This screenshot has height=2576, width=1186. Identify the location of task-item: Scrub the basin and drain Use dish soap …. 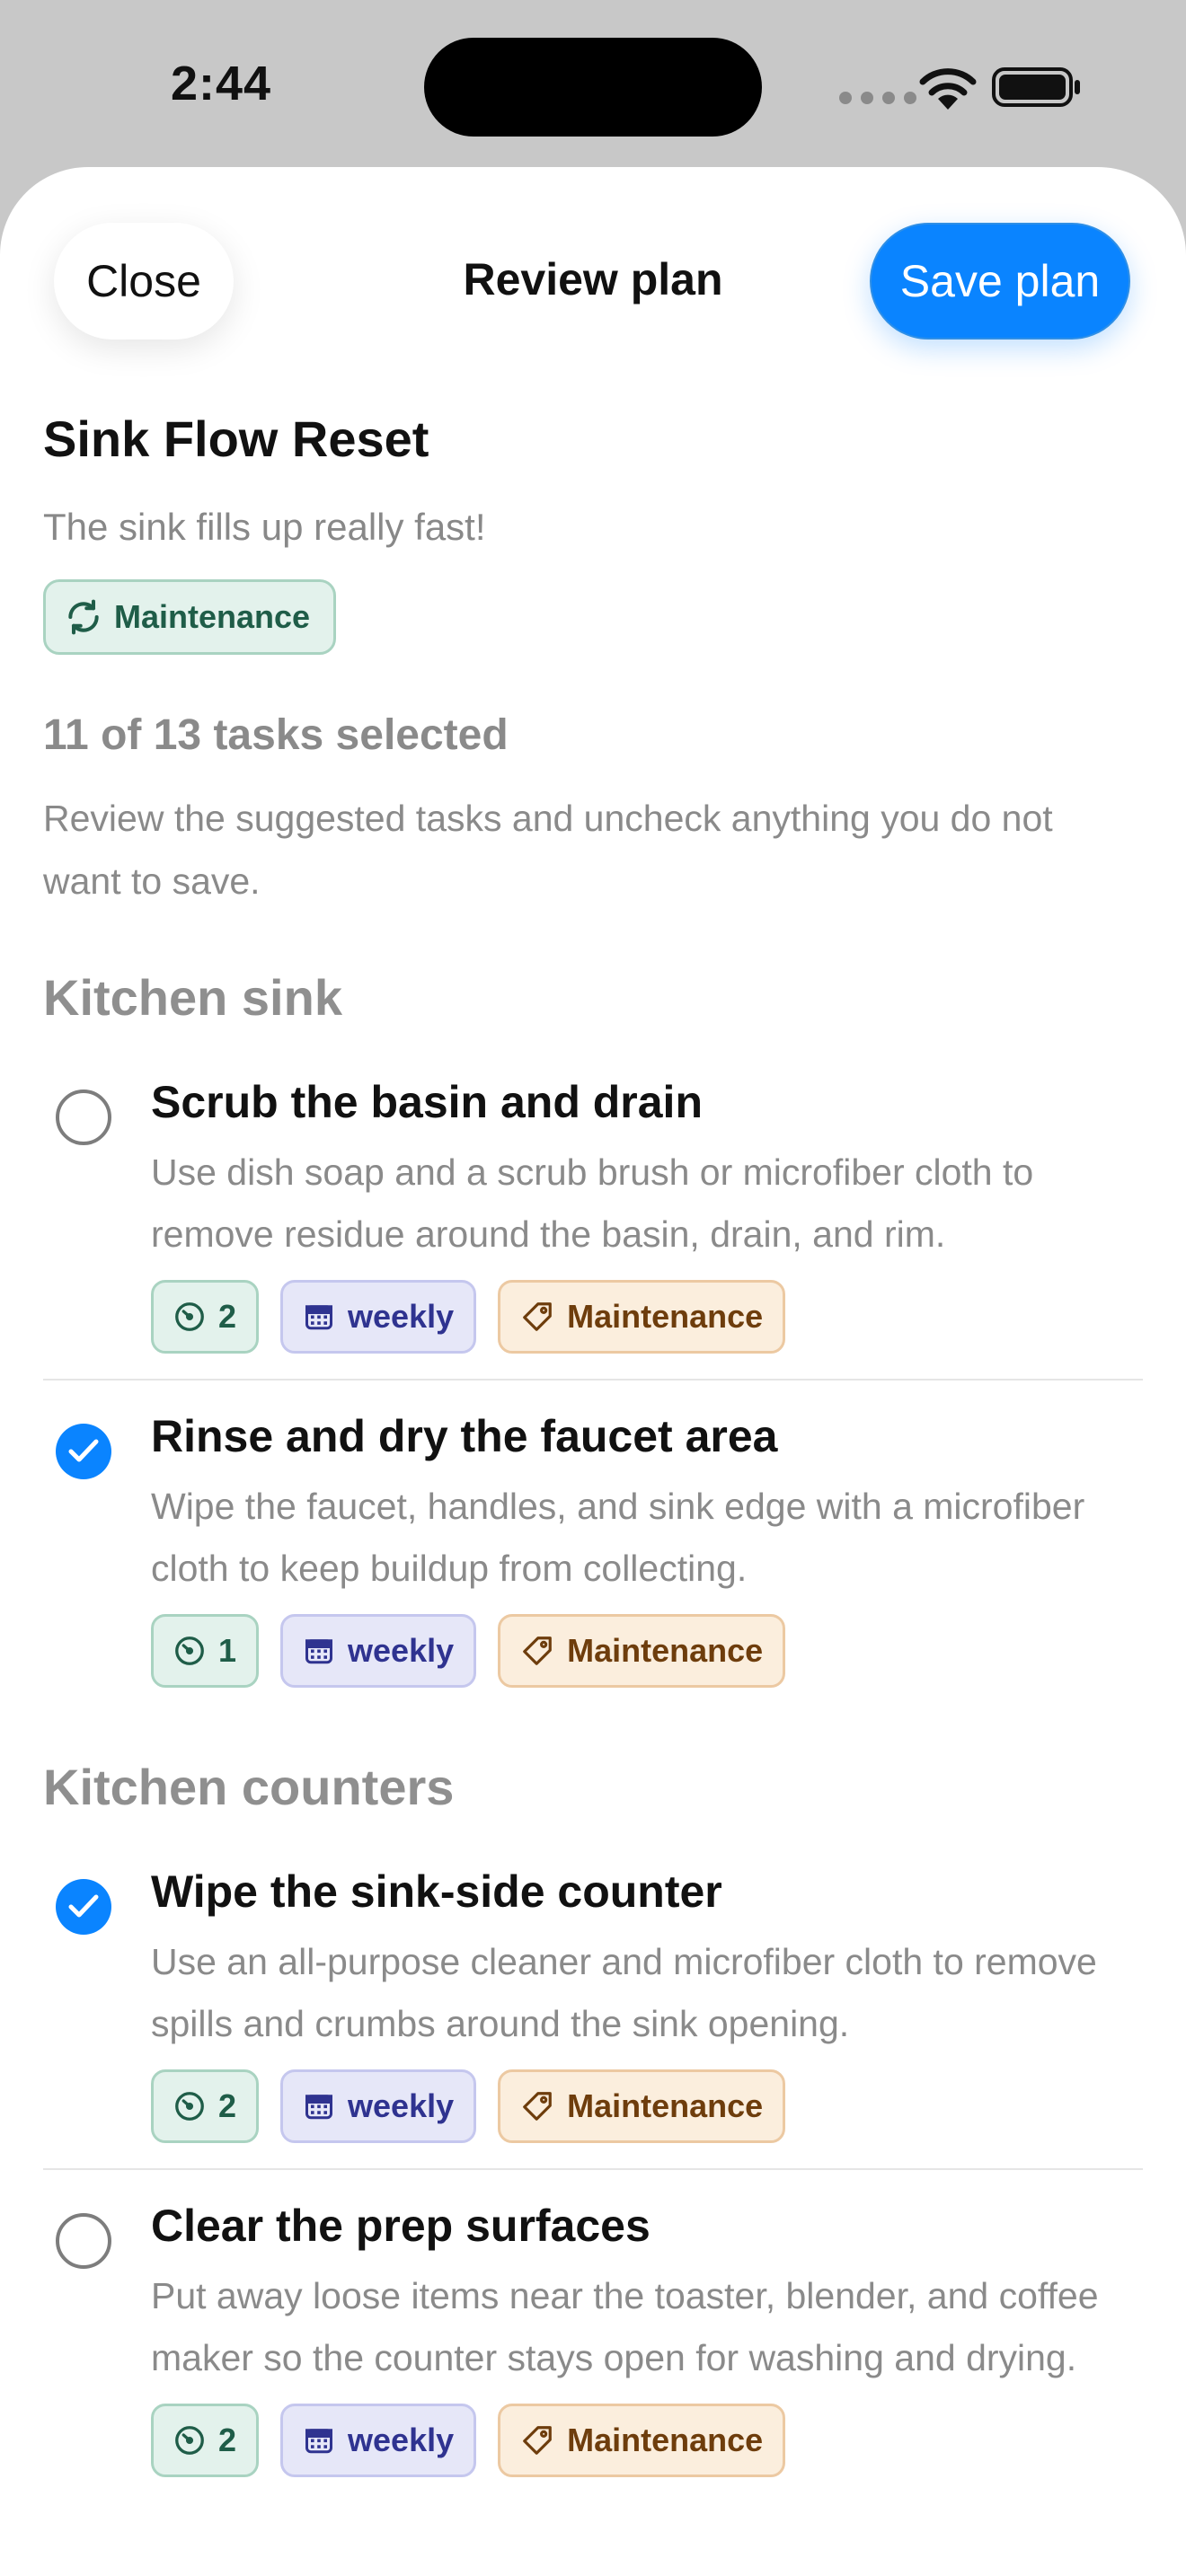
(593, 1213).